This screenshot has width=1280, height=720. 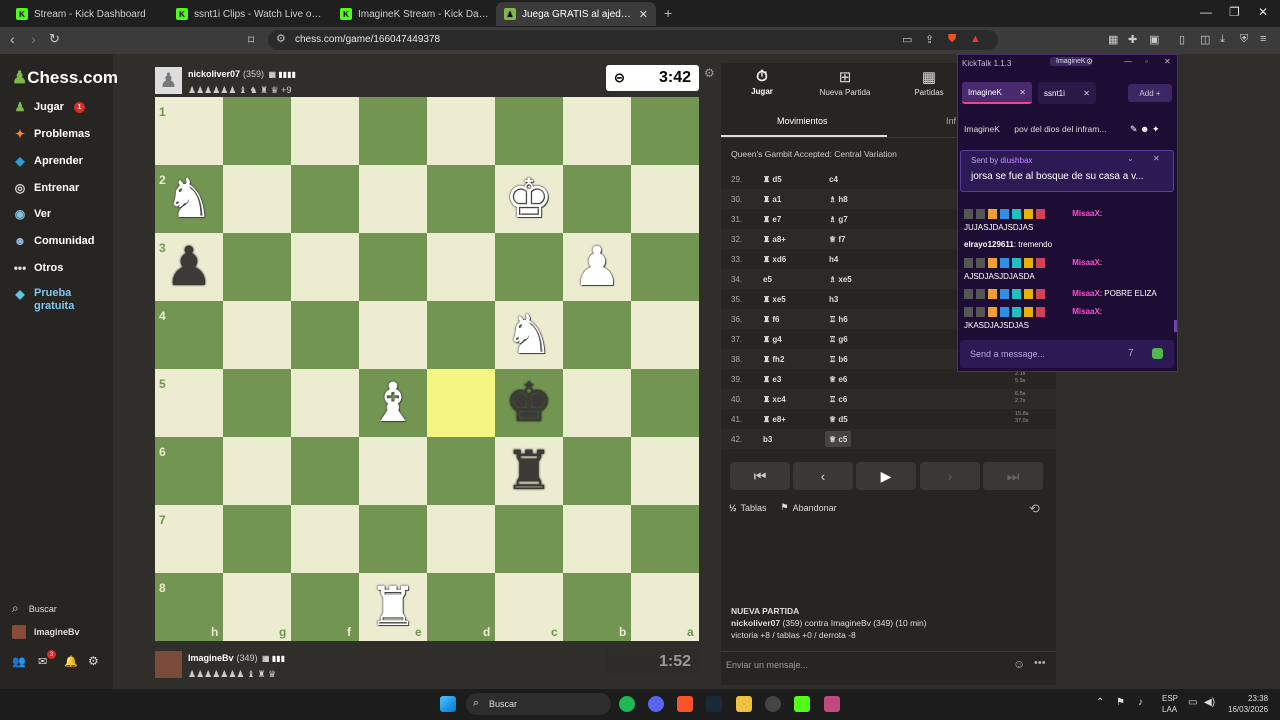 What do you see at coordinates (886, 476) in the screenshot?
I see `play-button: ▶` at bounding box center [886, 476].